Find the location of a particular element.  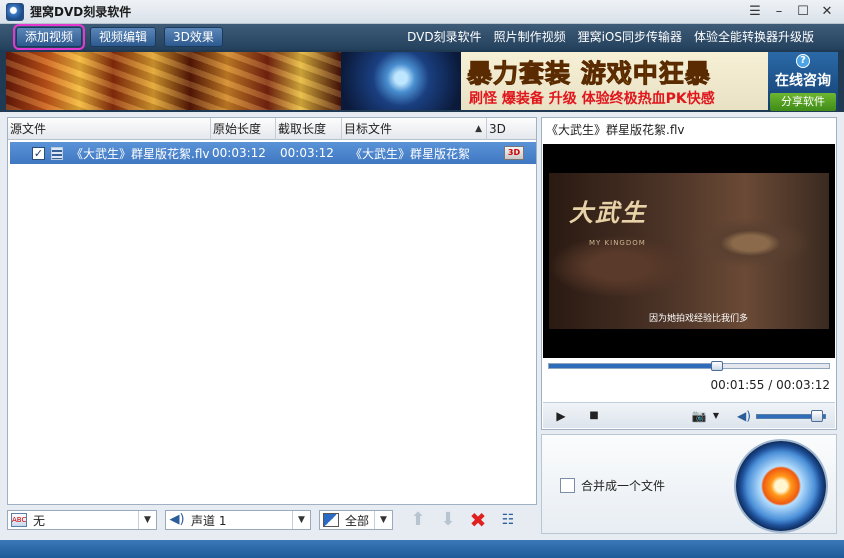

film-icon is located at coordinates (57, 153).